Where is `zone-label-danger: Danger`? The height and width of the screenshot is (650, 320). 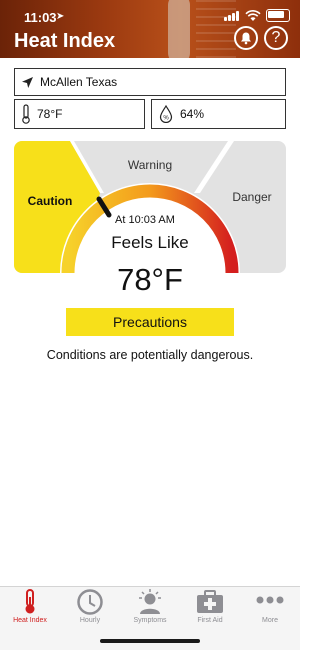
zone-label-danger: Danger is located at coordinates (251, 197).